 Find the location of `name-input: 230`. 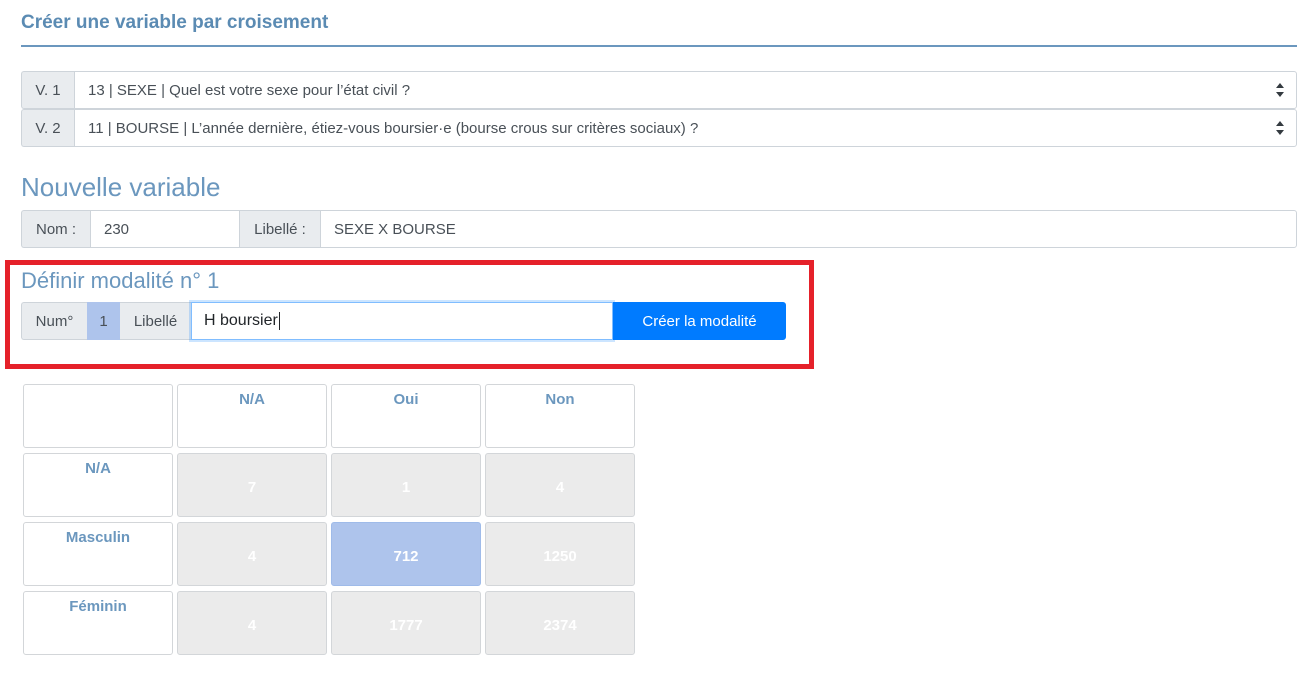

name-input: 230 is located at coordinates (165, 229).